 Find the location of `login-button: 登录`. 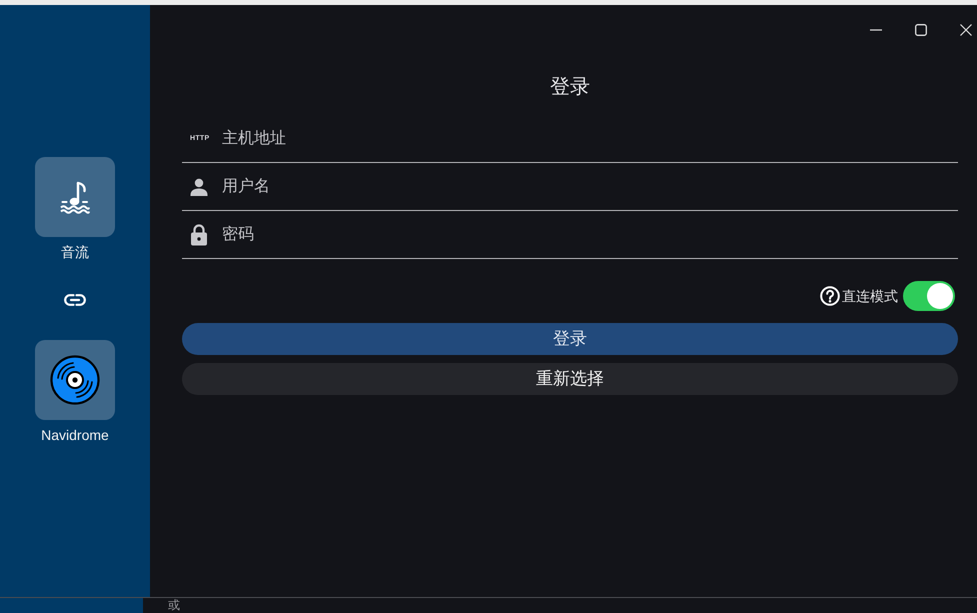

login-button: 登录 is located at coordinates (570, 339).